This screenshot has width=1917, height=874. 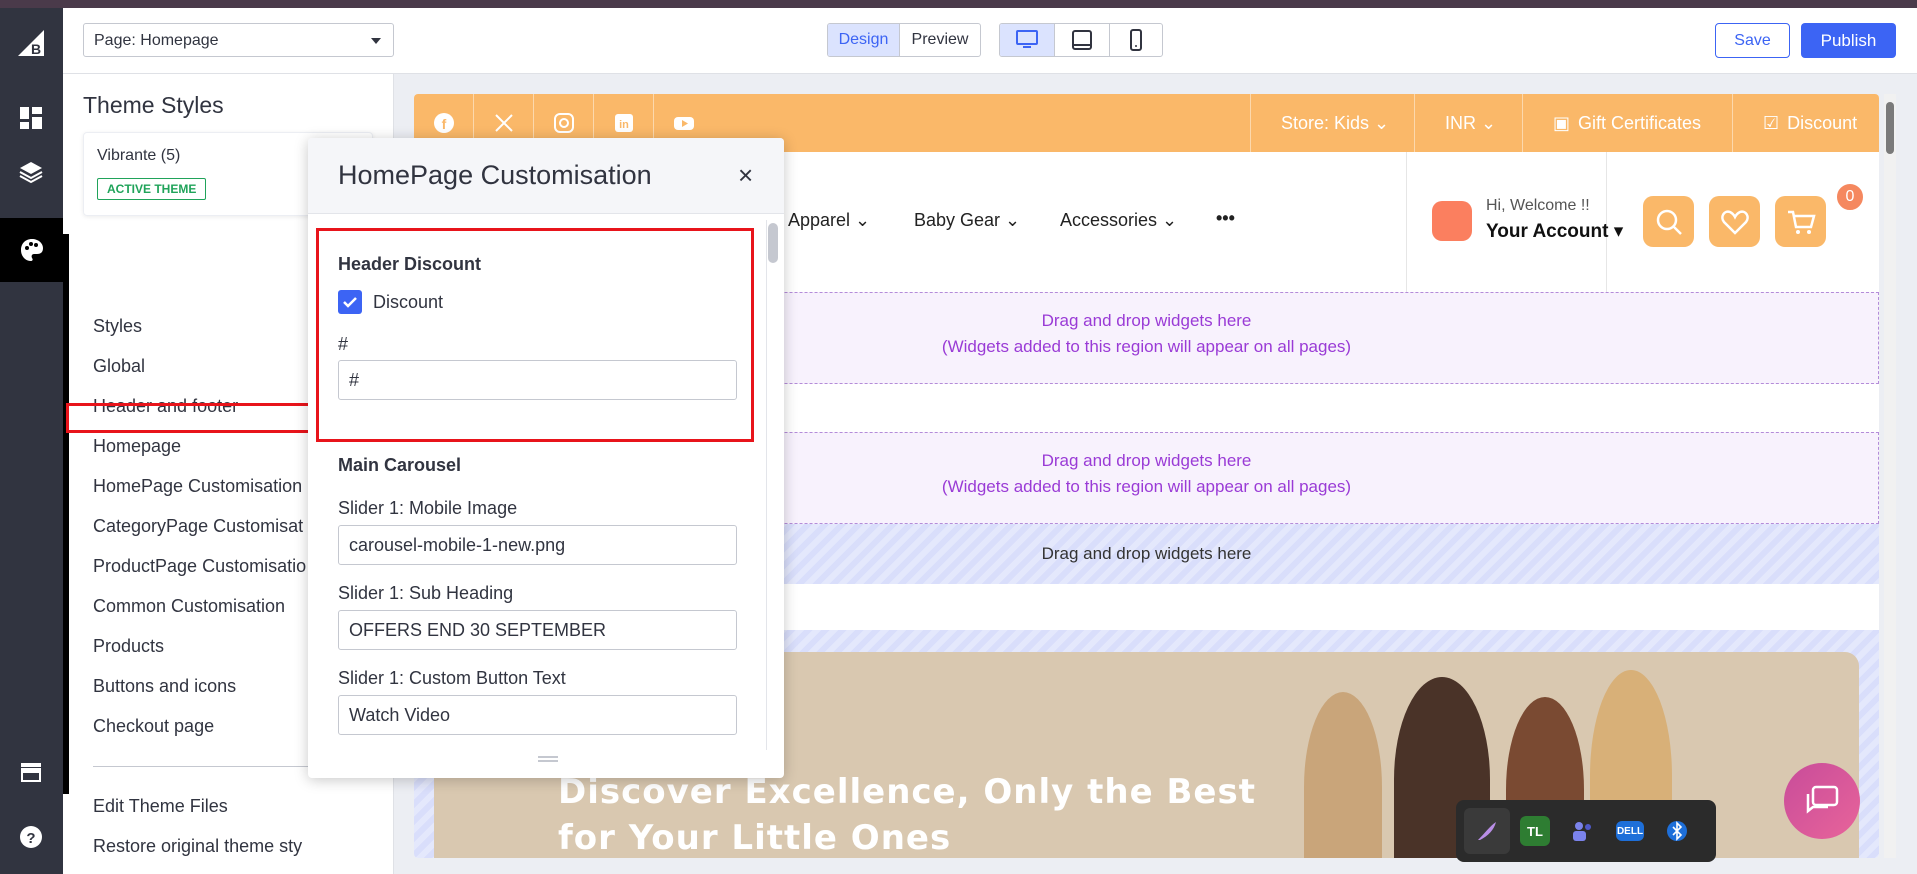 I want to click on menu-item-common-customisation: Common Customisation, so click(x=189, y=606).